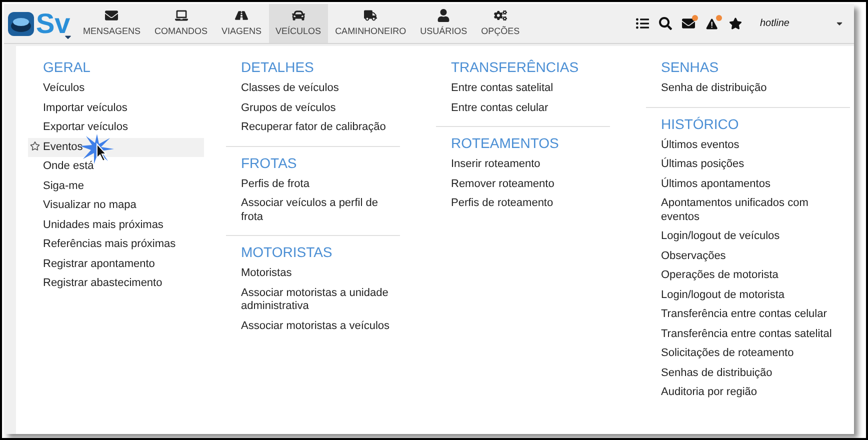 The height and width of the screenshot is (440, 868). I want to click on menu-item: Login/logout de veículos, so click(748, 236).